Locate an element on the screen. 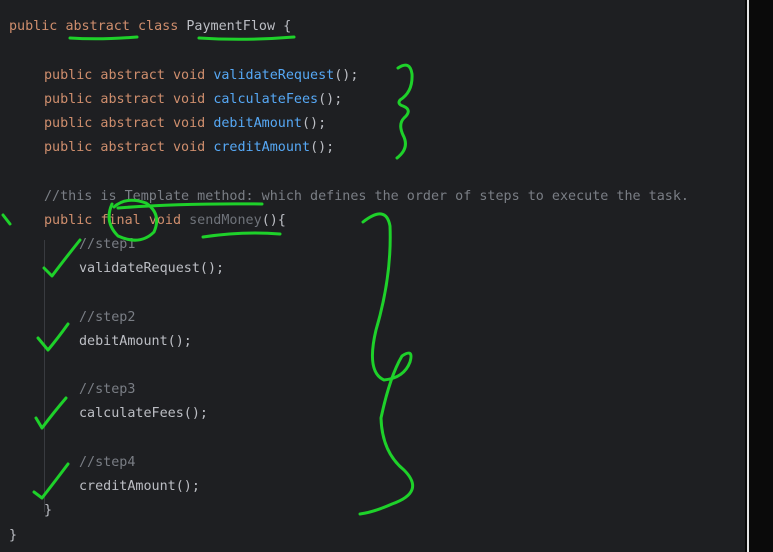  step-comment: //step4 is located at coordinates (107, 462).